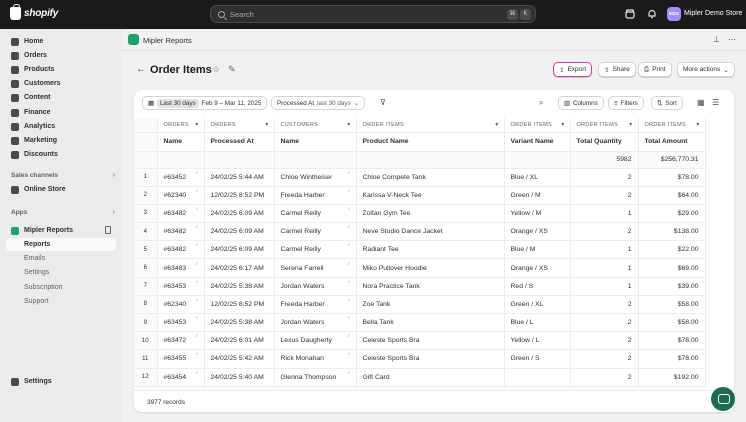 The image size is (746, 422). What do you see at coordinates (239, 268) in the screenshot?
I see `processed-at-cell: 24/02/25 6:17 AM` at bounding box center [239, 268].